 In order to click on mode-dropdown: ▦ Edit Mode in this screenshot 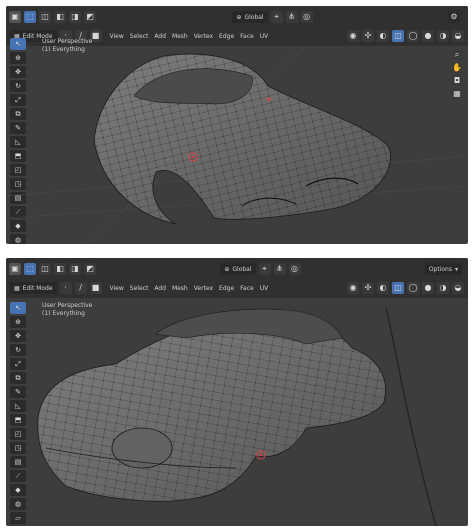, I will do `click(33, 288)`.